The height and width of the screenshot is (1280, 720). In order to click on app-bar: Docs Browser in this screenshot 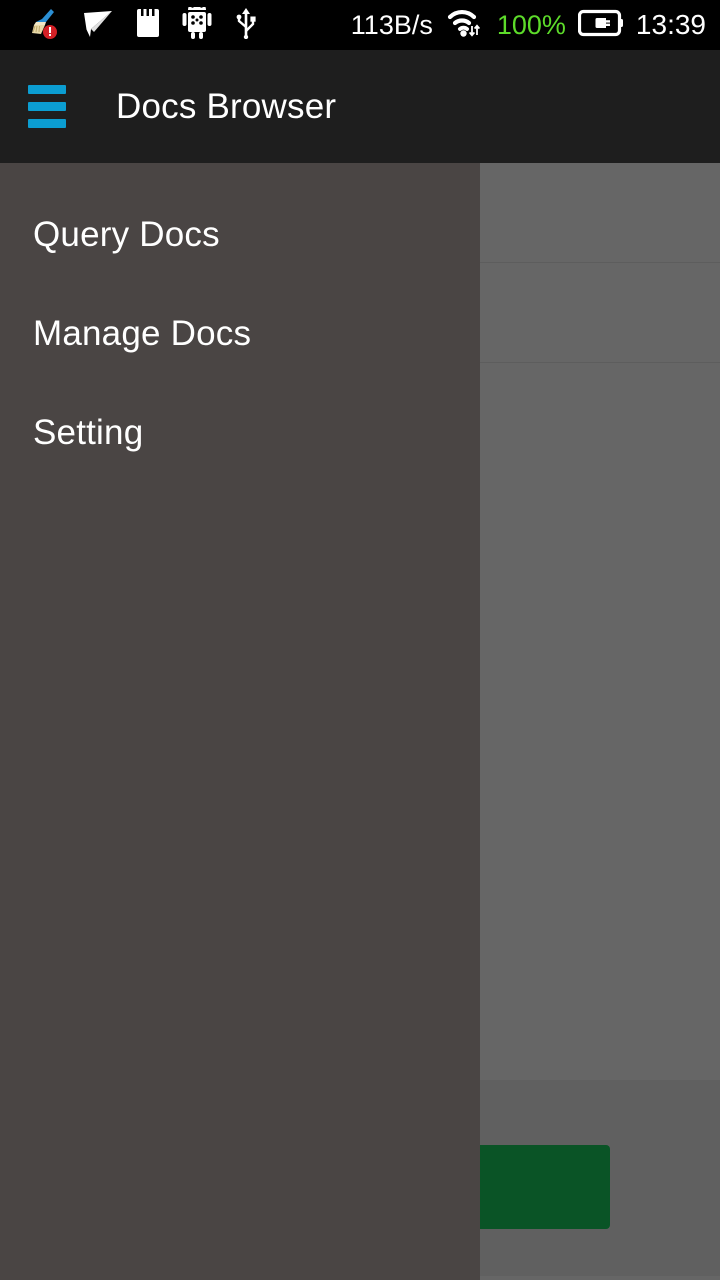, I will do `click(360, 106)`.